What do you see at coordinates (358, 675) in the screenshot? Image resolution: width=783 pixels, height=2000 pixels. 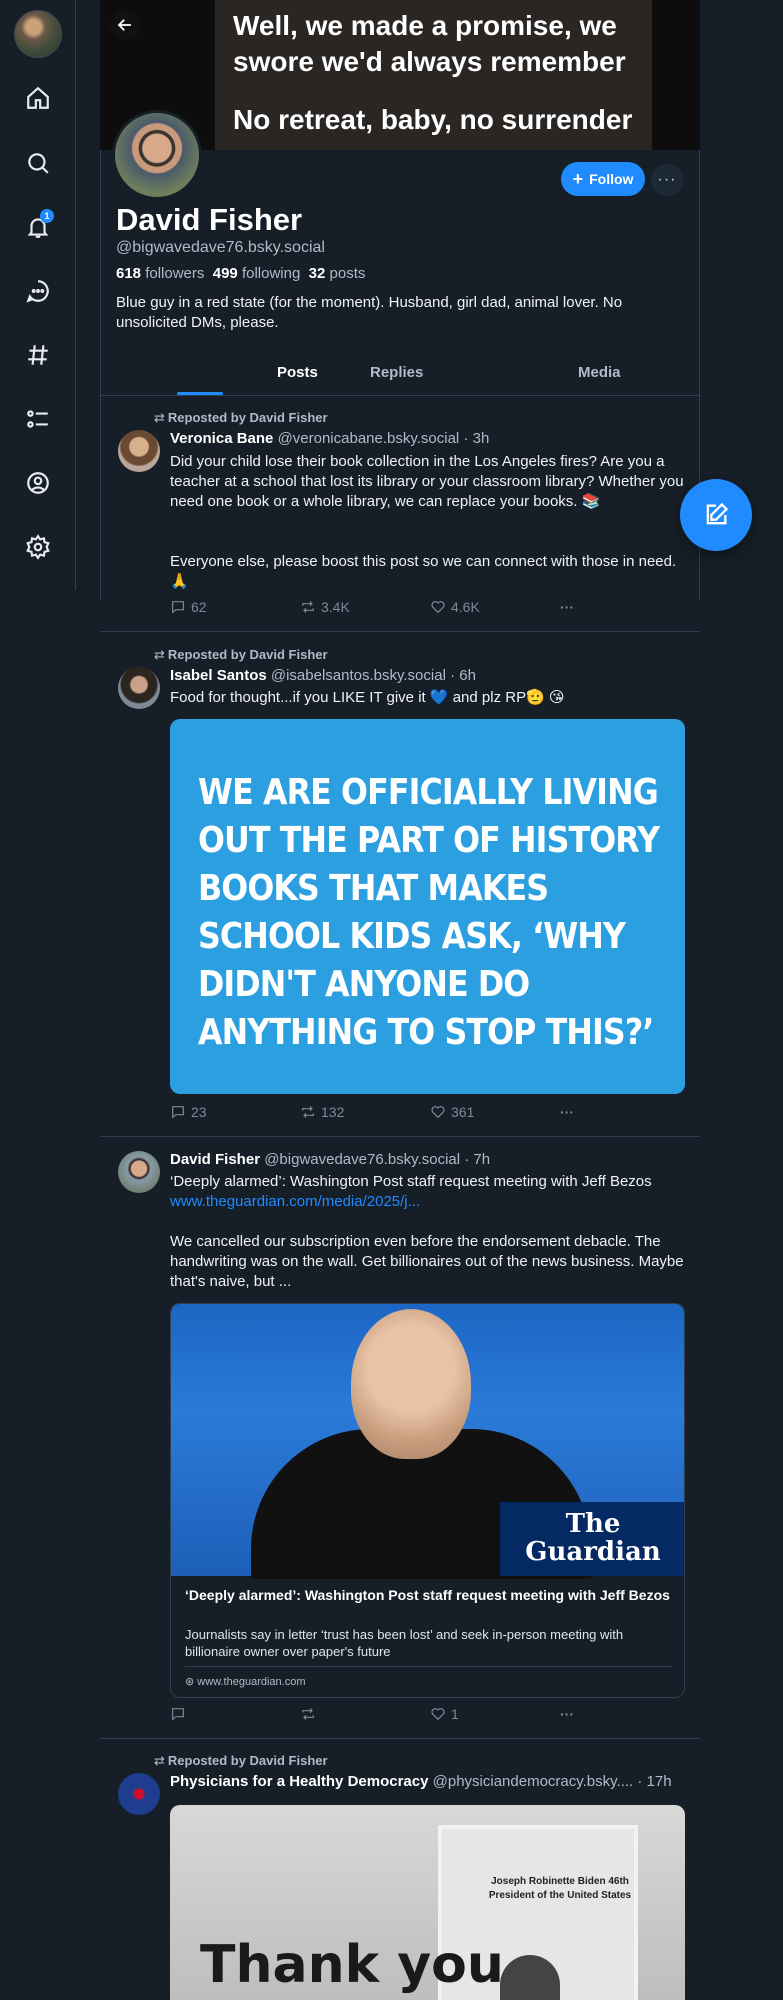 I see `post-author-handle: @isabelsantos.bsky.social` at bounding box center [358, 675].